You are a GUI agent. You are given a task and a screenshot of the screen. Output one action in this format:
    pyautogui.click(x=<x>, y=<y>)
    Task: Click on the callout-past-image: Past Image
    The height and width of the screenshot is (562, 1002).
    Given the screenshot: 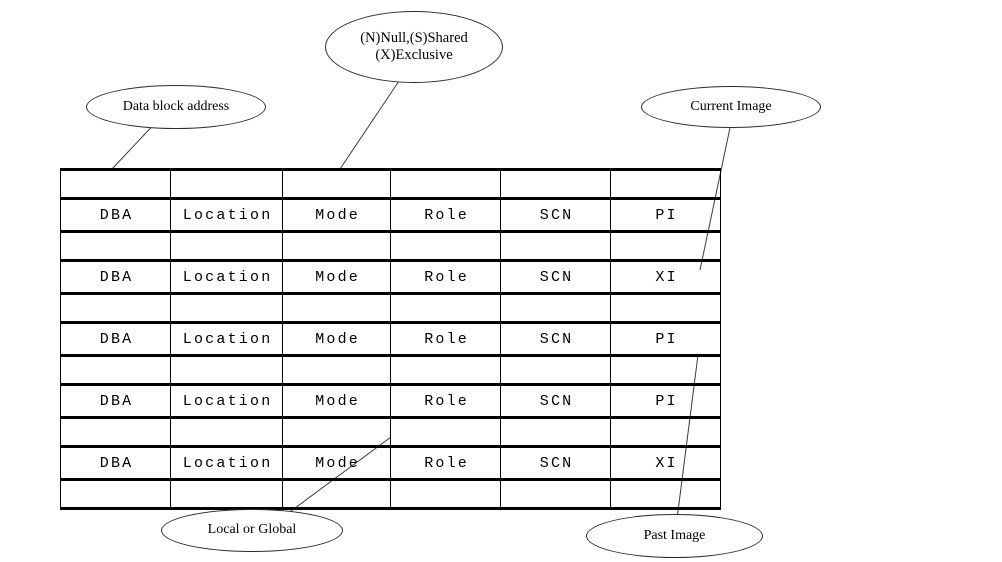 What is the action you would take?
    pyautogui.click(x=674, y=536)
    